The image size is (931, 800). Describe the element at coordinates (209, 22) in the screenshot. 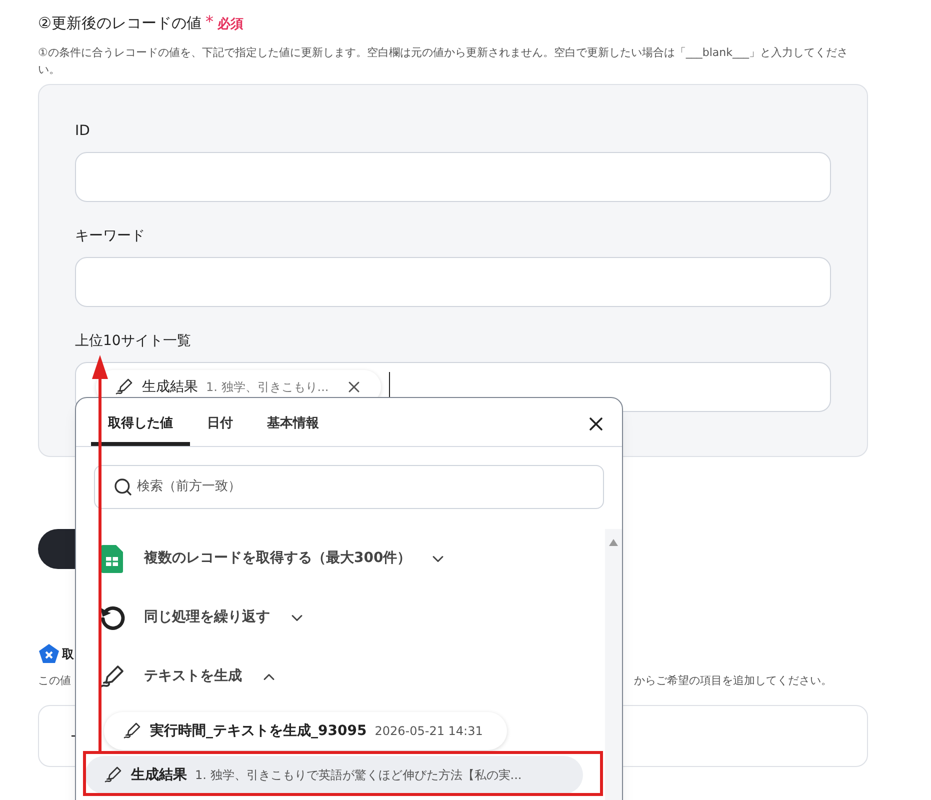

I see `required-mark: *` at that location.